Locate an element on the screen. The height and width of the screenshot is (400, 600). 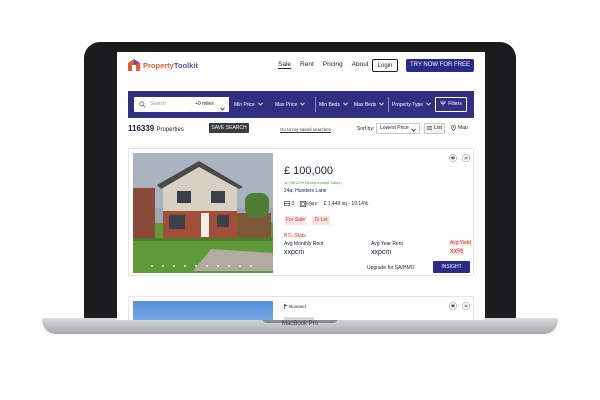
map-view-button: Map is located at coordinates (459, 128).